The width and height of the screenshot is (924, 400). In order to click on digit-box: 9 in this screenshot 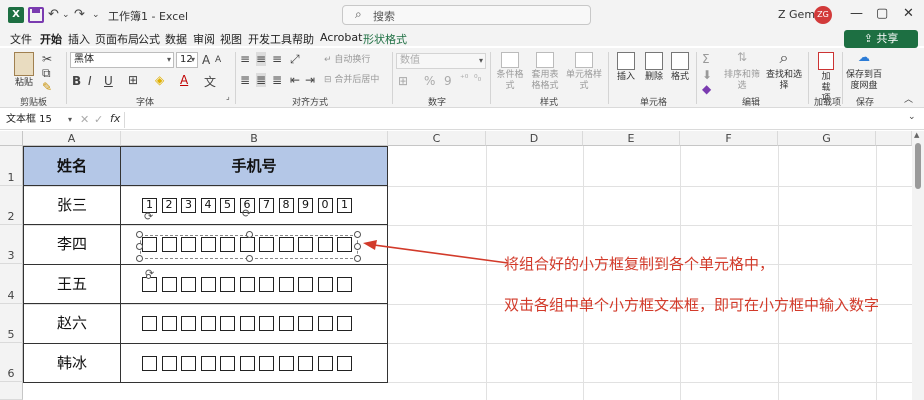, I will do `click(305, 205)`.